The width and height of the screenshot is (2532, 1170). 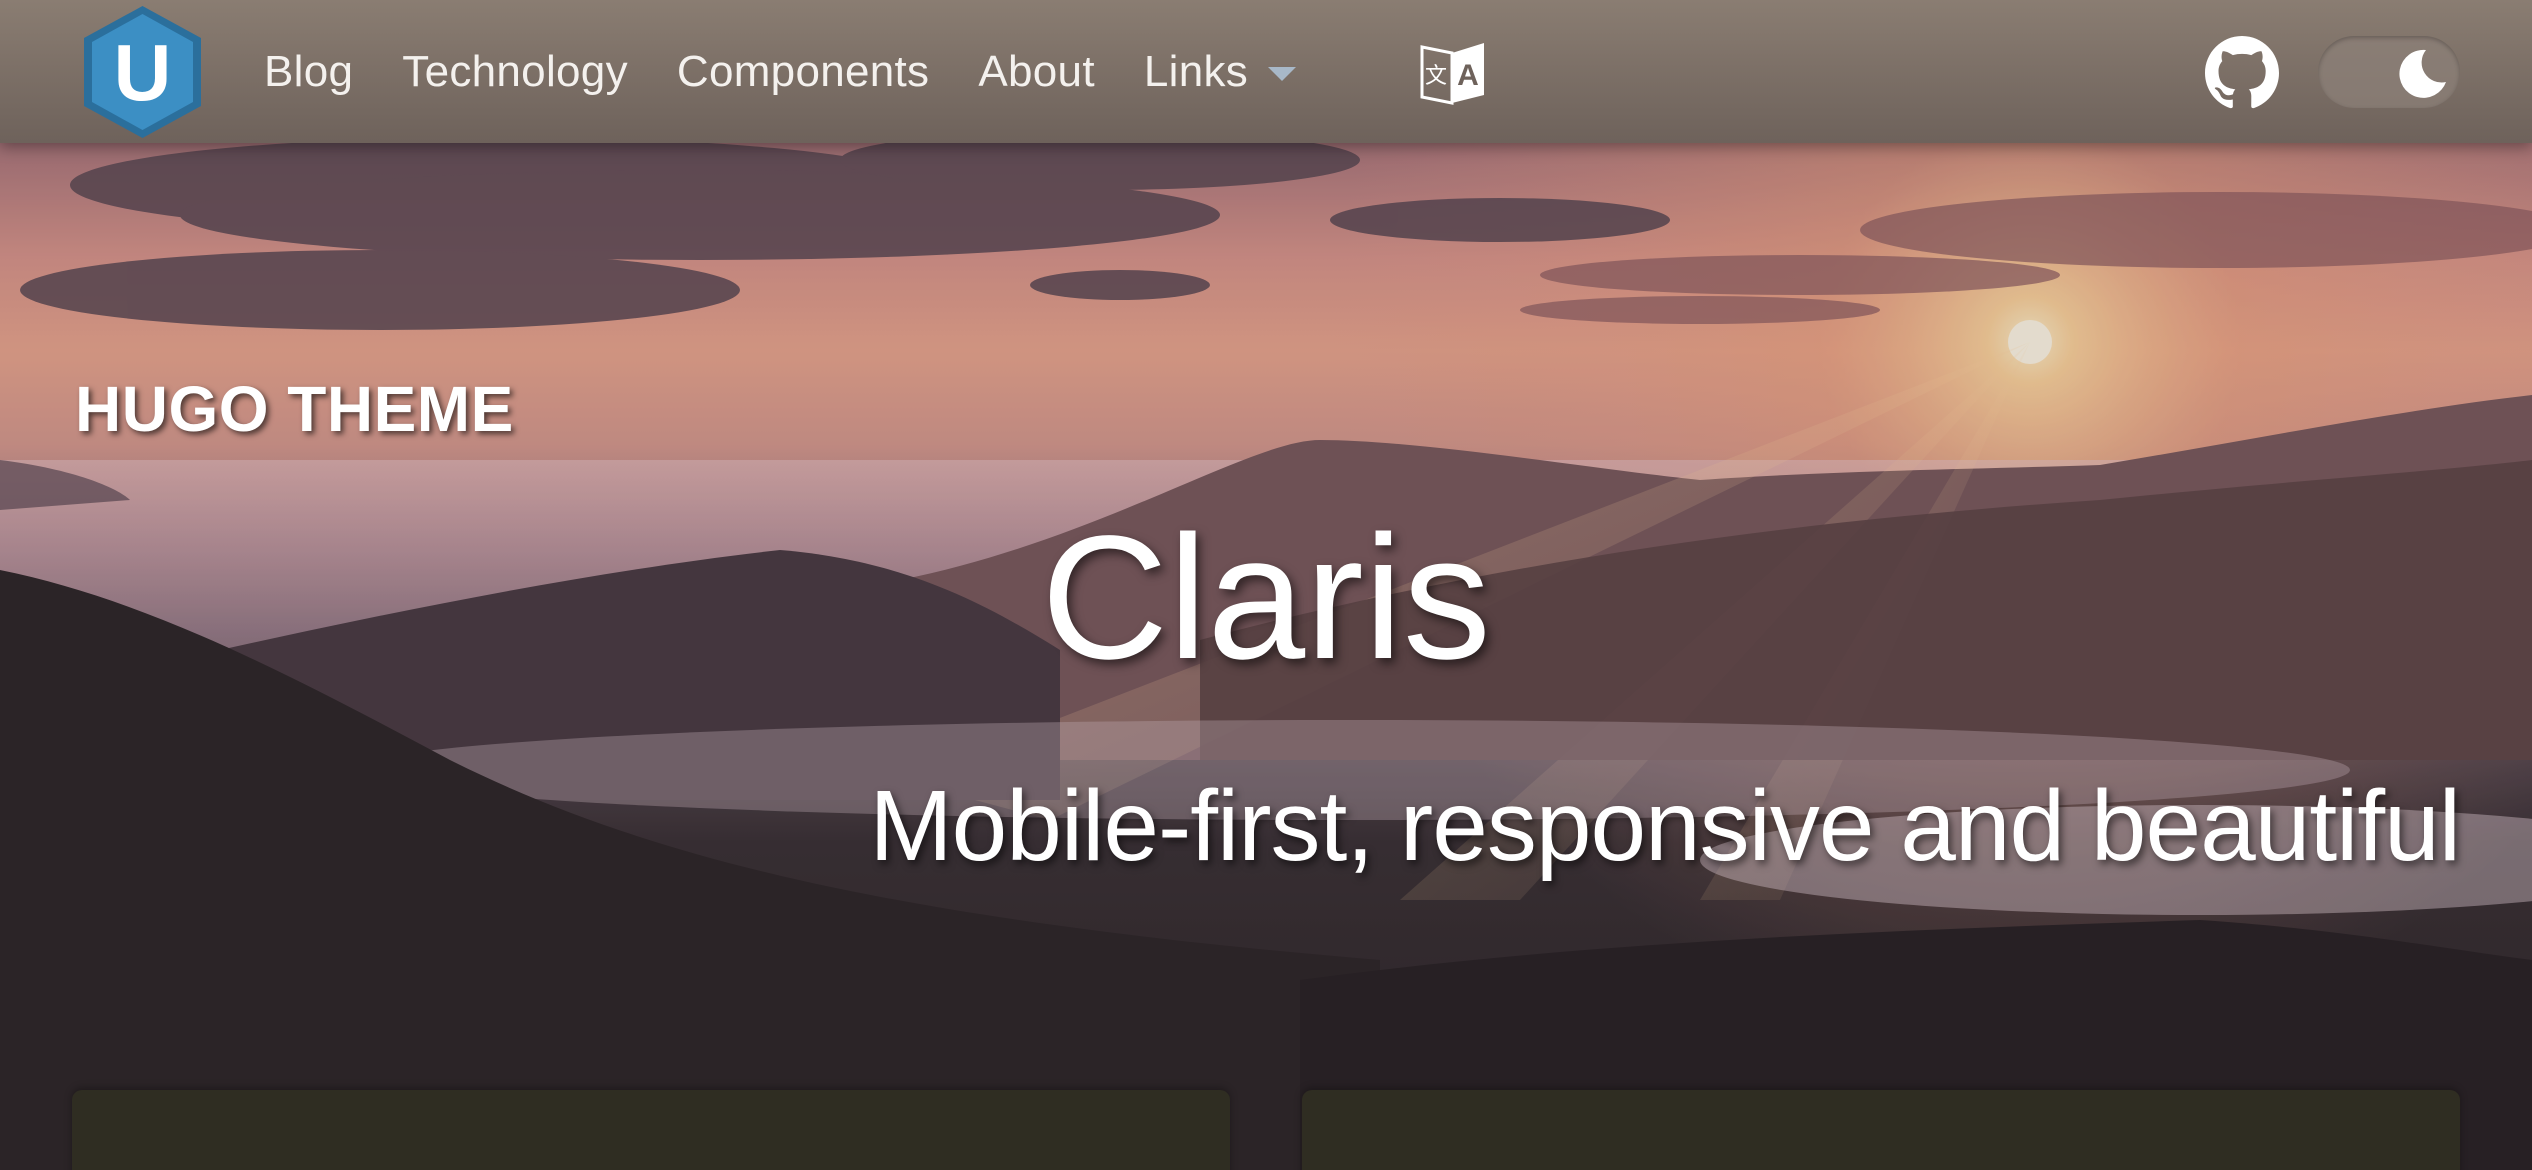 What do you see at coordinates (2389, 72) in the screenshot?
I see `theme-toggle` at bounding box center [2389, 72].